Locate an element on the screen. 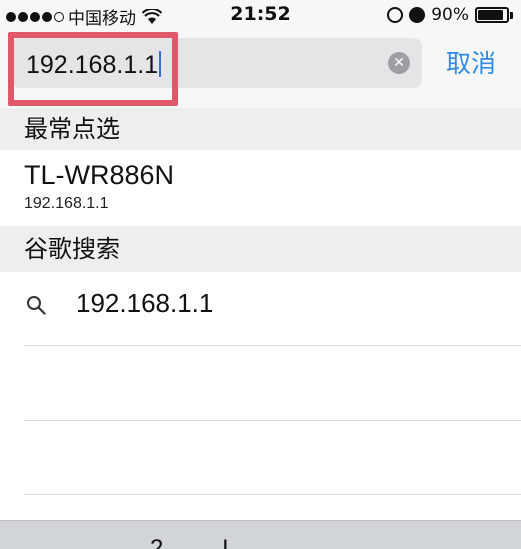 Image resolution: width=521 pixels, height=549 pixels. cancel-button: 取消 is located at coordinates (471, 62).